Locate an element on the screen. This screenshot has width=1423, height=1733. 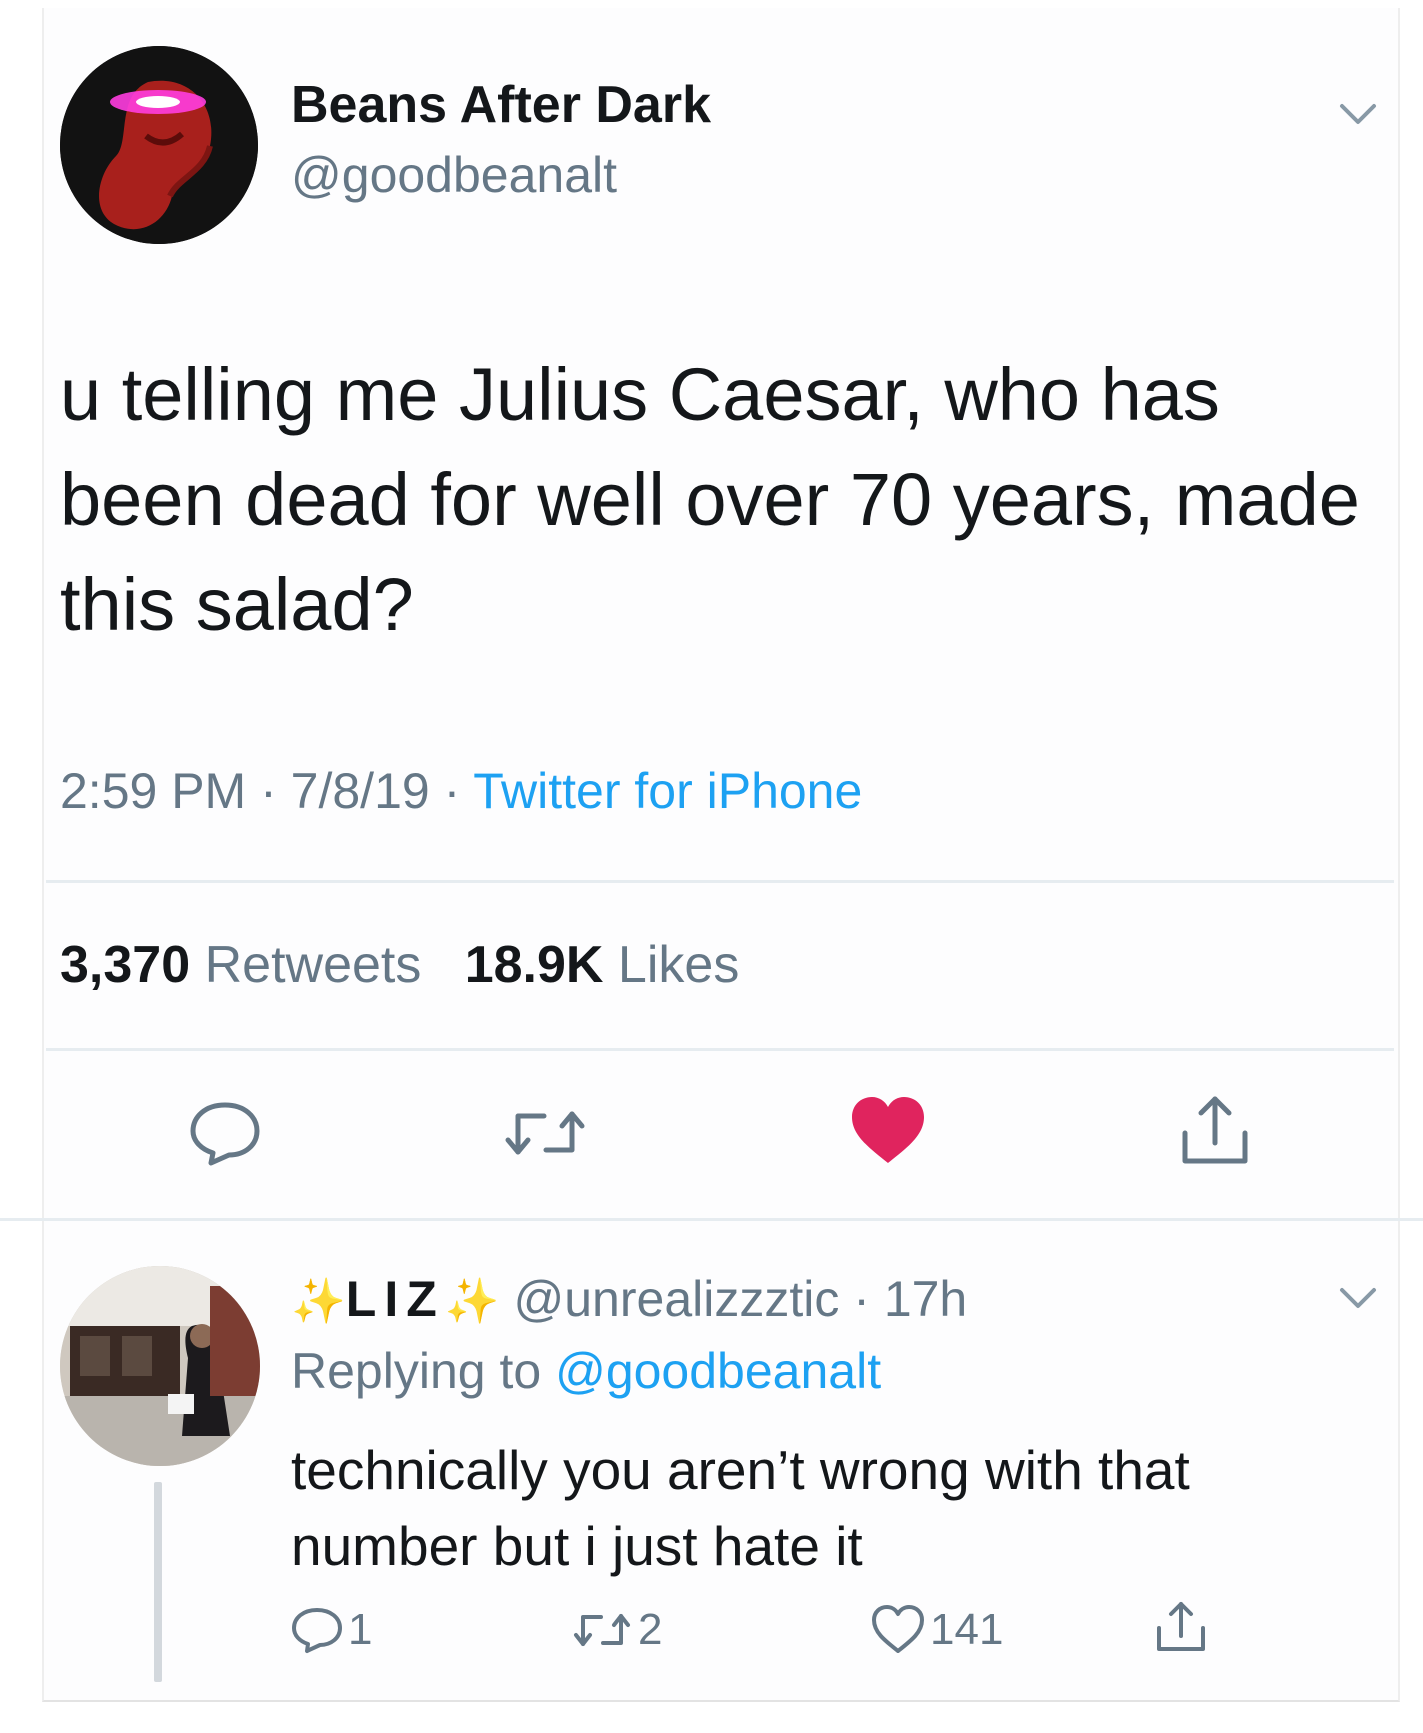
reply-button is located at coordinates (225, 1133).